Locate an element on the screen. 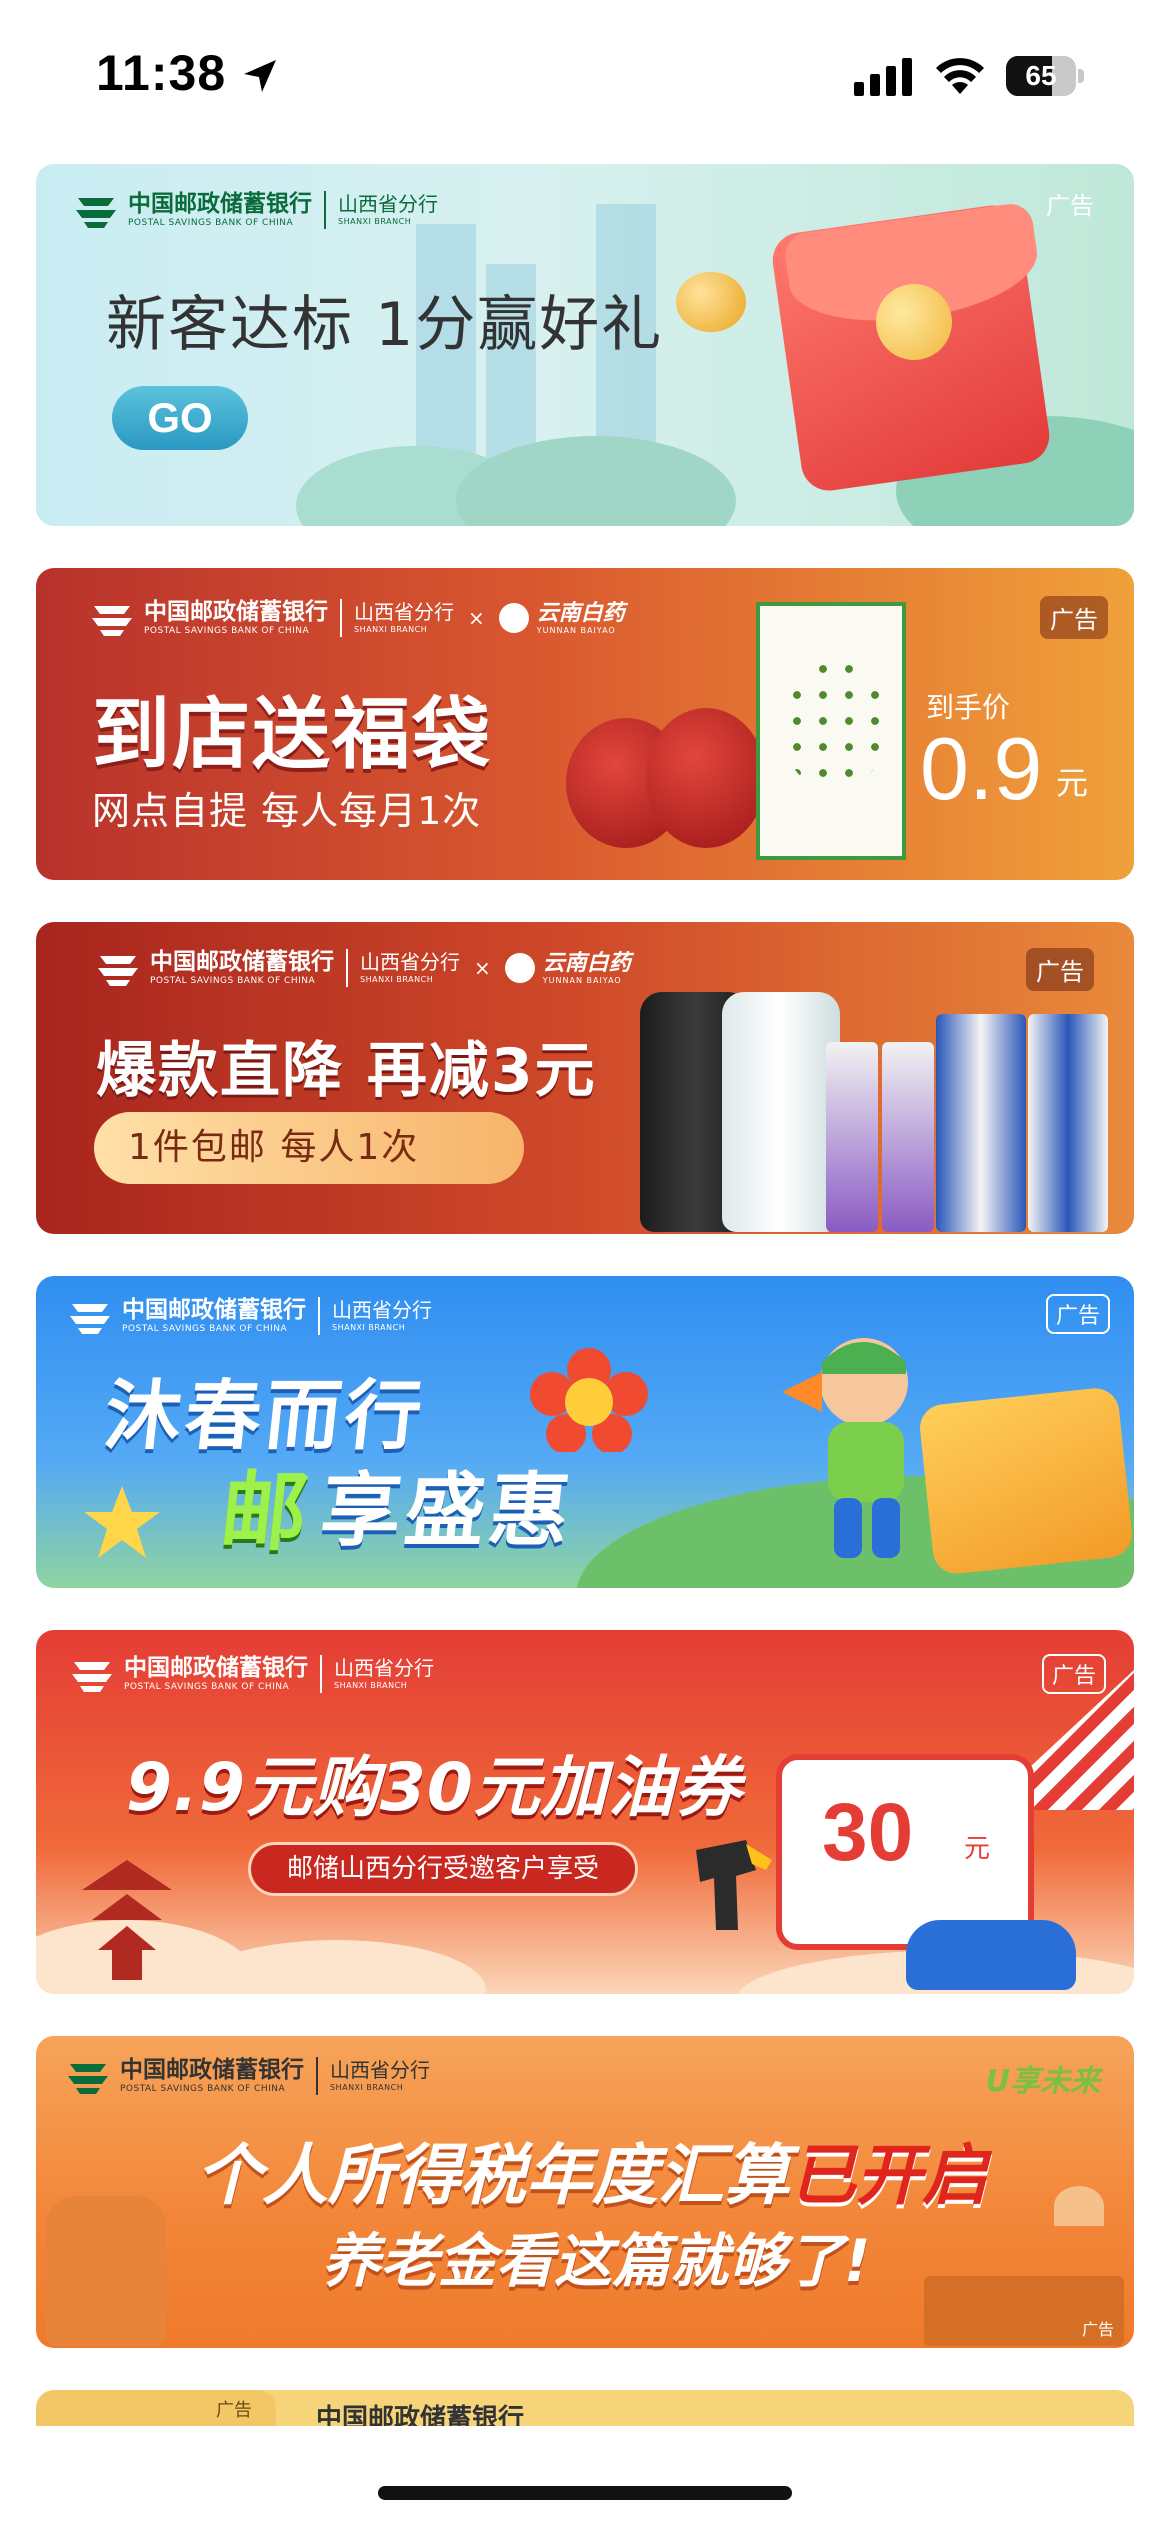  banner-title-line1: 个人所得税年度汇算已开启 is located at coordinates (592, 2175).